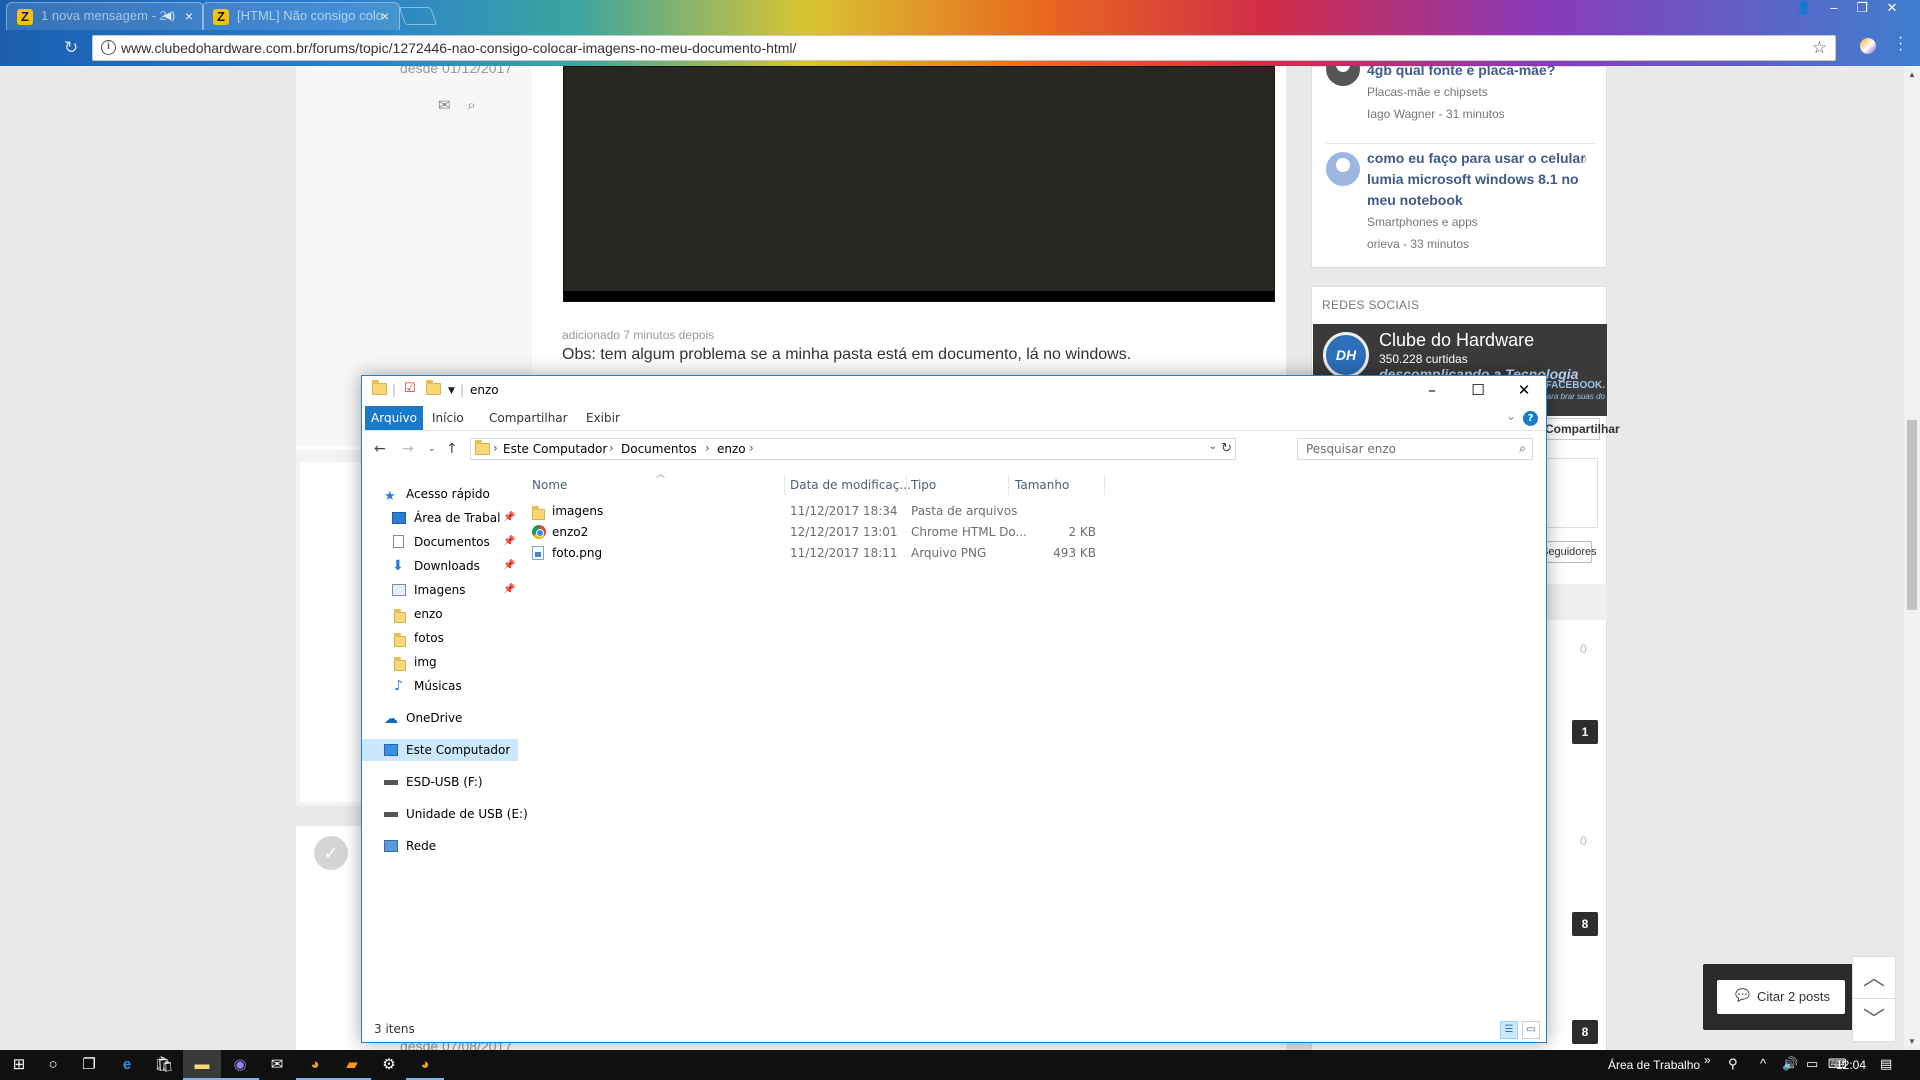 Image resolution: width=1920 pixels, height=1080 pixels. Describe the element at coordinates (315, 1065) in the screenshot. I see `chrome-taskbar-icon: ◕` at that location.